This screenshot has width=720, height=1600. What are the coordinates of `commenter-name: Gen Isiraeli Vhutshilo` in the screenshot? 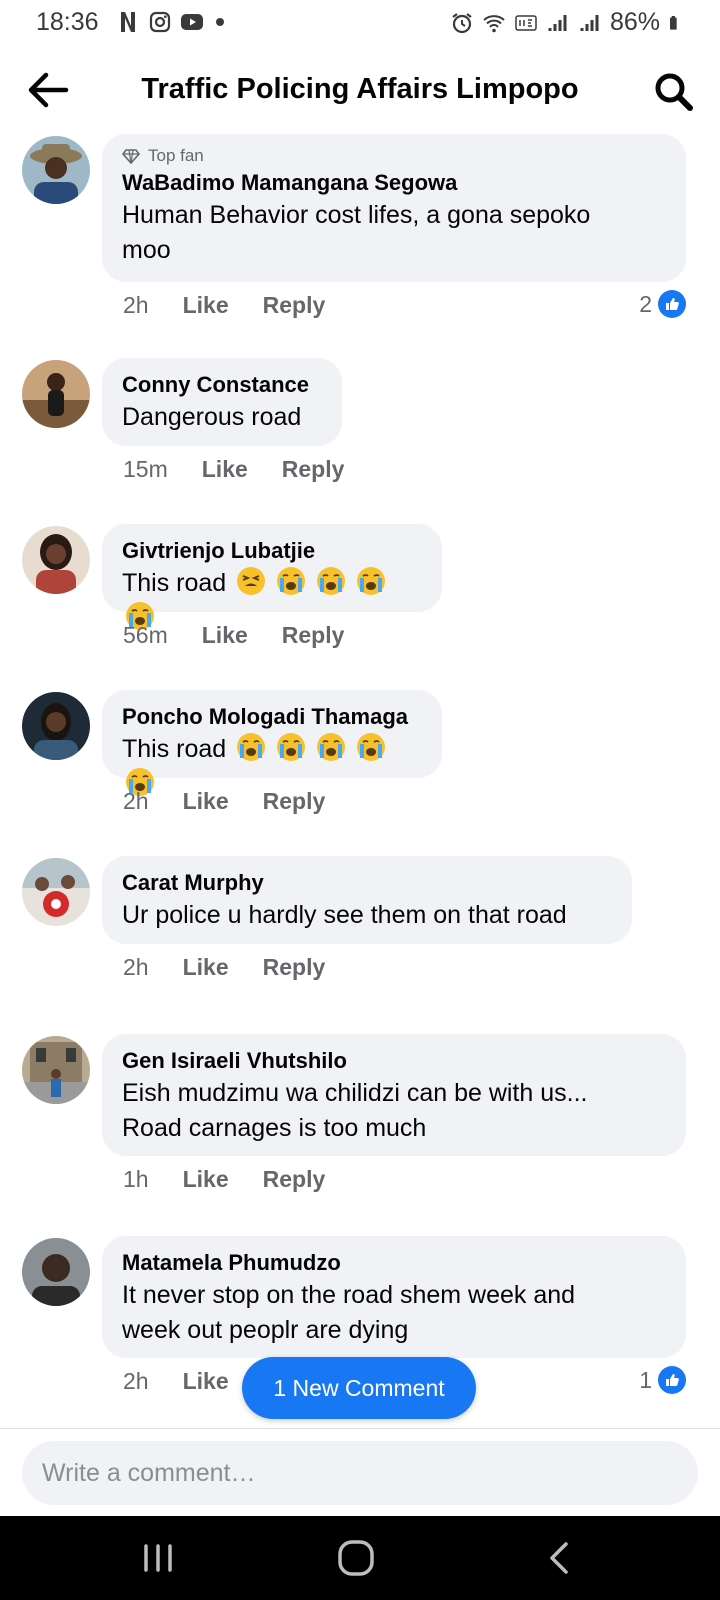 It's located at (394, 1061).